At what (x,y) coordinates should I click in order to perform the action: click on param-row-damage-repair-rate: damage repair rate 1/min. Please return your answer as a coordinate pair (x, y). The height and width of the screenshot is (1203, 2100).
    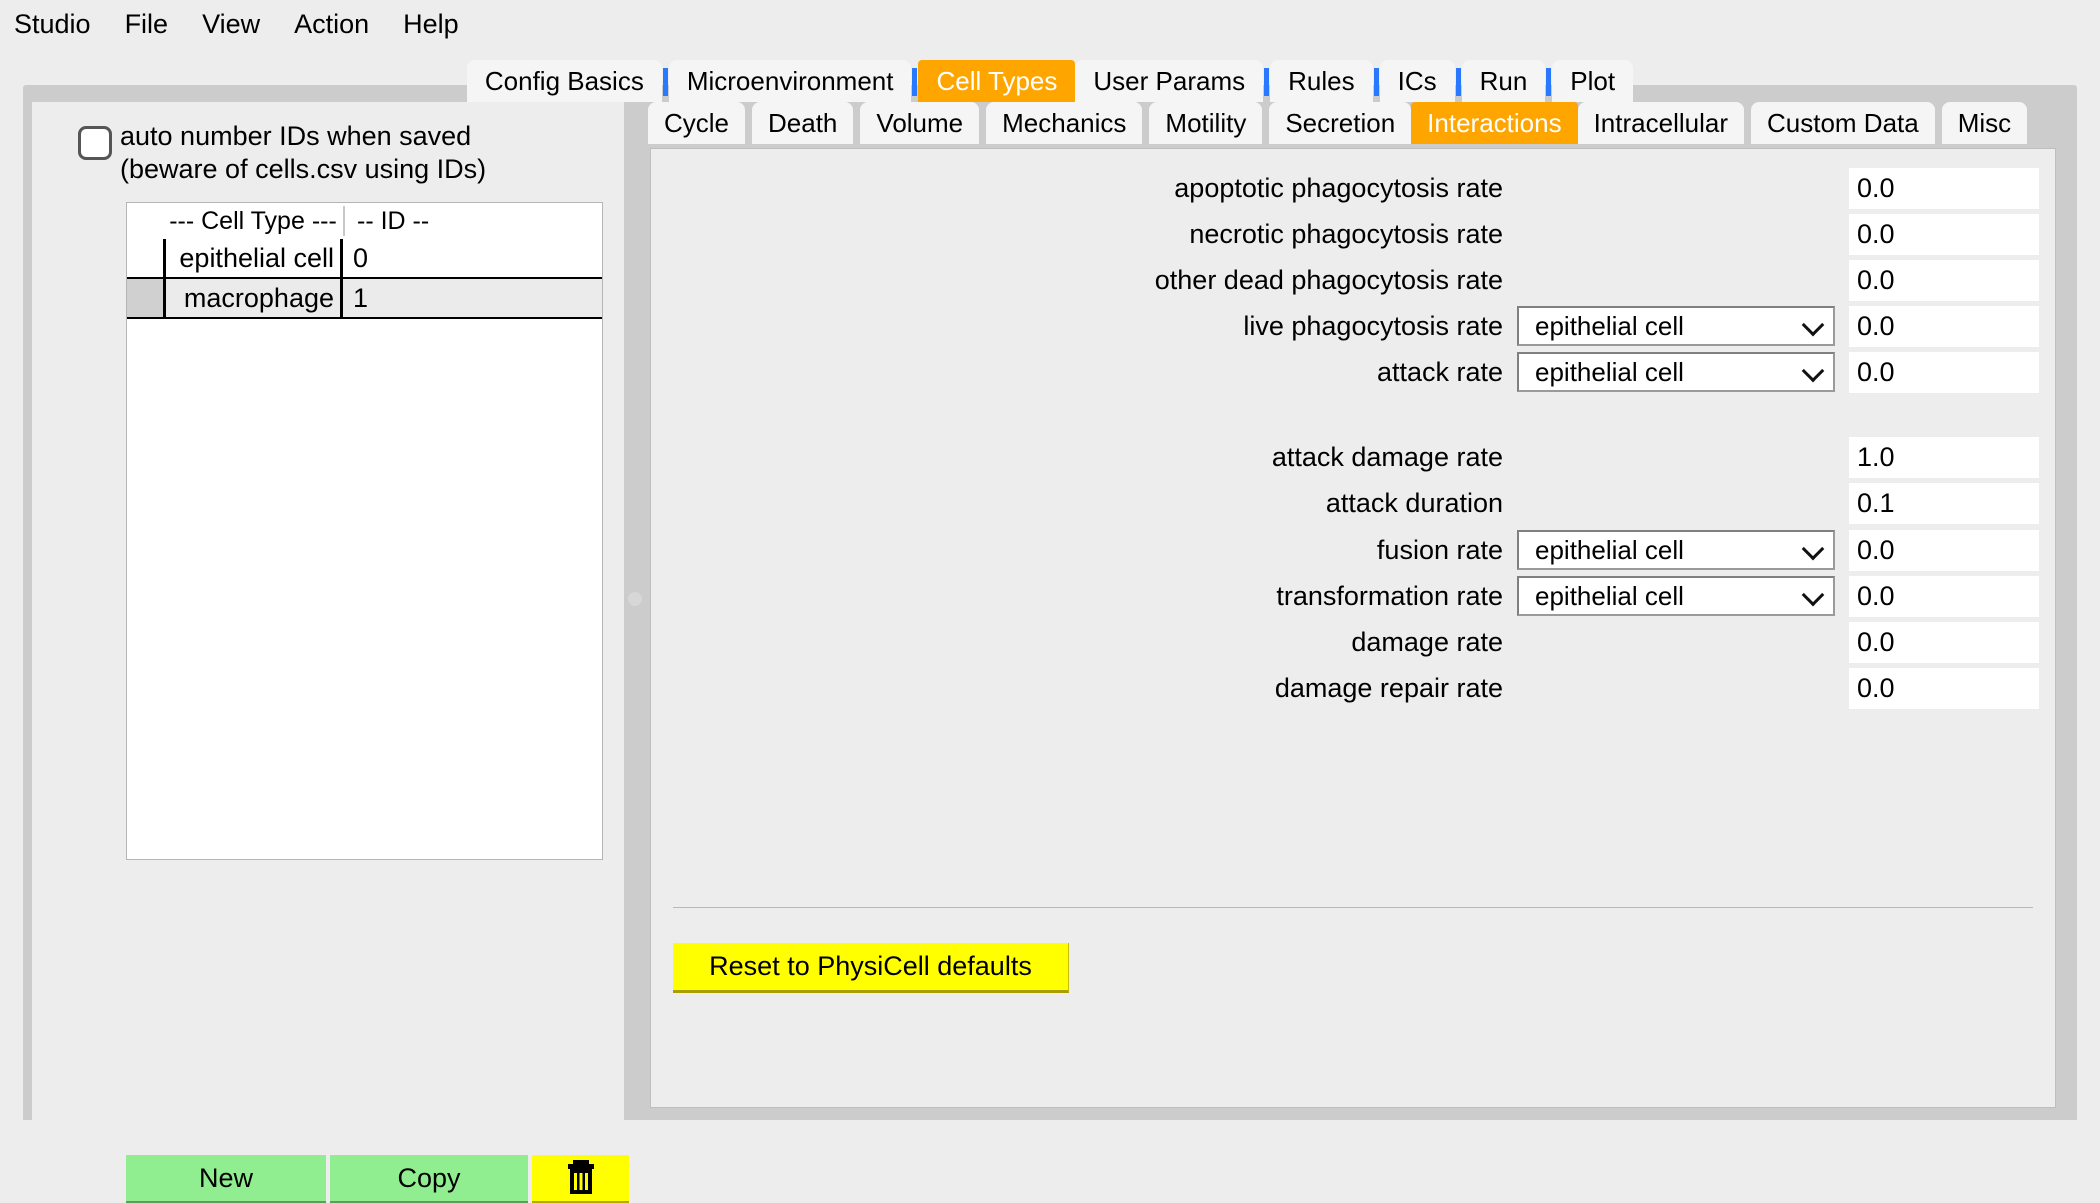
    Looking at the image, I should click on (1353, 688).